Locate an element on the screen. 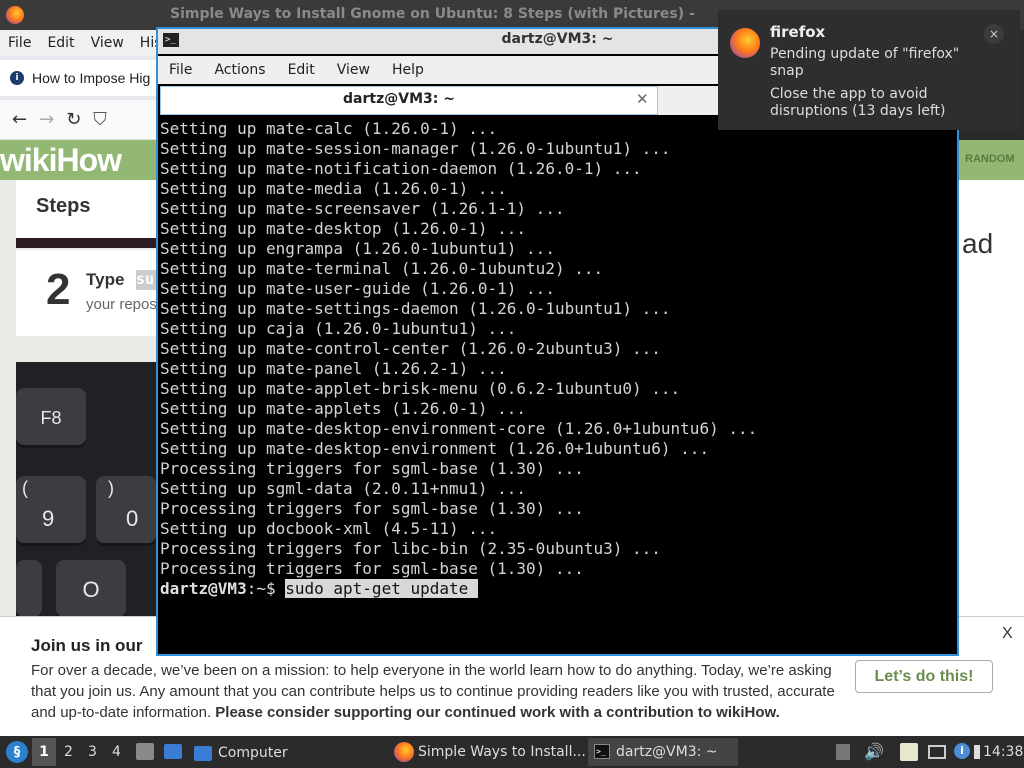 This screenshot has height=768, width=1024. step-code-snippet: su is located at coordinates (146, 280).